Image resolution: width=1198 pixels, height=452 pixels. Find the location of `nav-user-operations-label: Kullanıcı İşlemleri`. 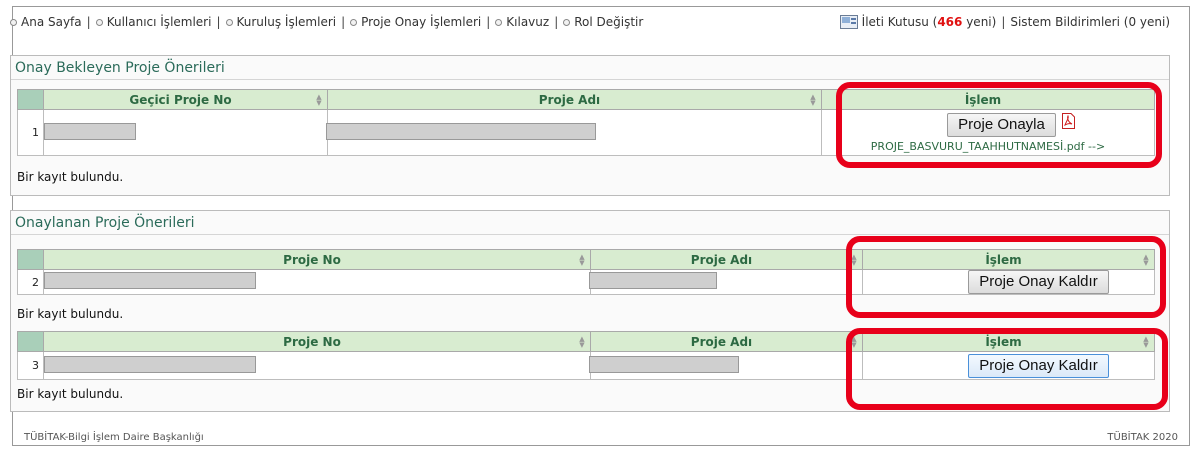

nav-user-operations-label: Kullanıcı İşlemleri is located at coordinates (159, 22).